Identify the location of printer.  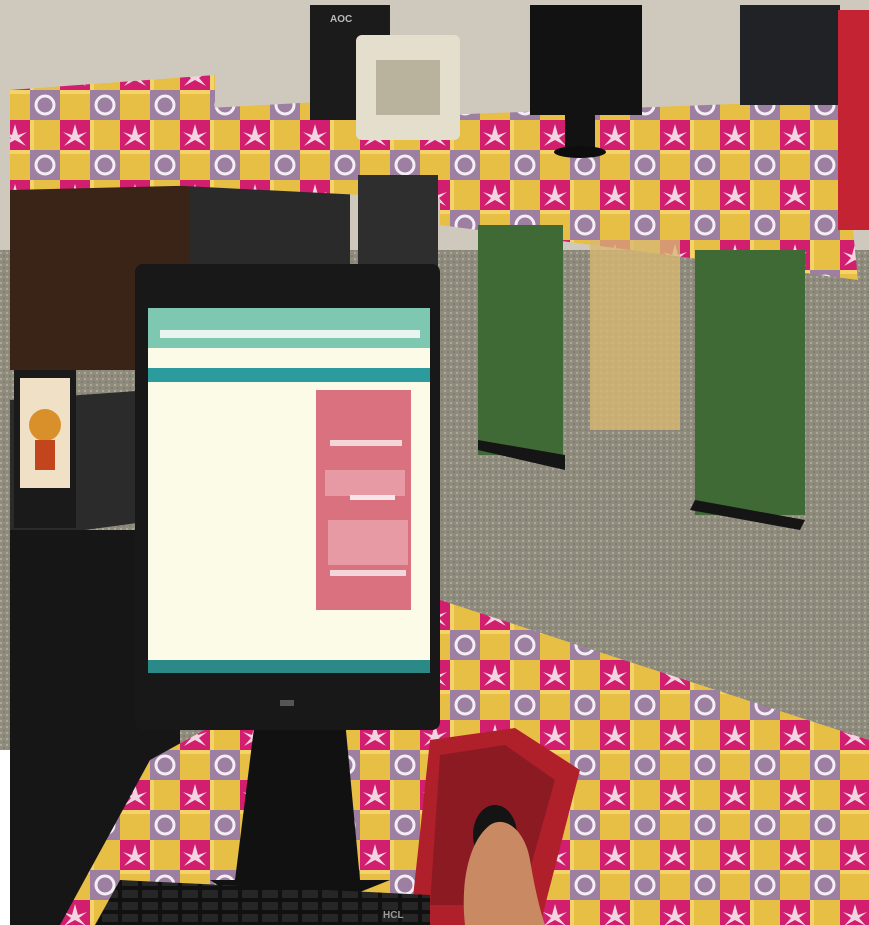
(408, 87).